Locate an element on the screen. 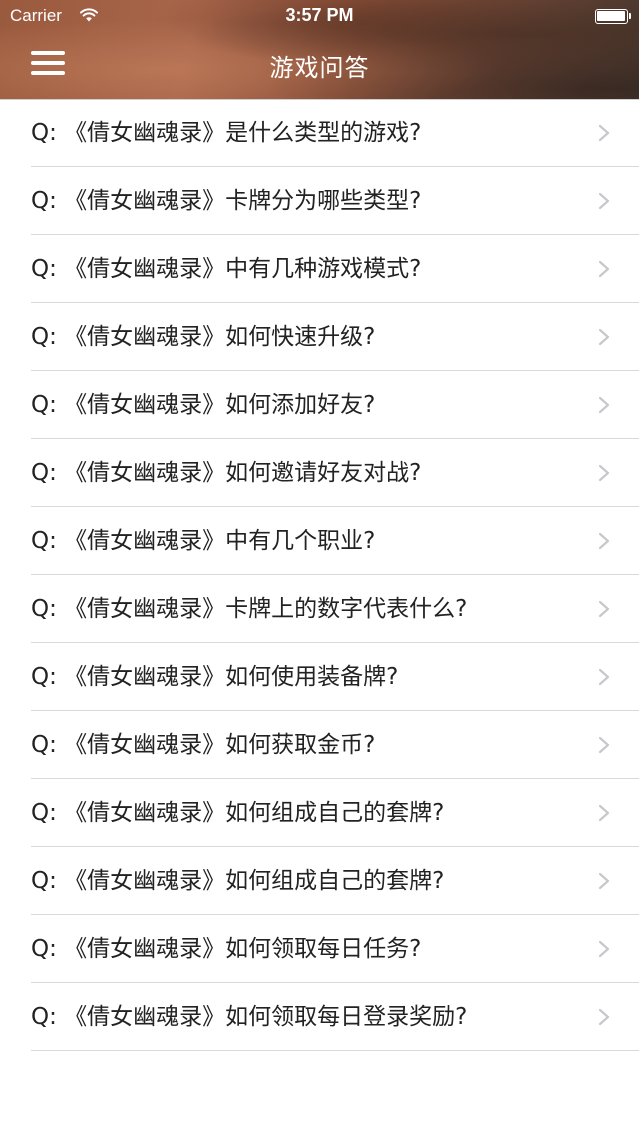 This screenshot has height=1136, width=639. list-item: Q: 《倩女幽魂录》如何领取每日登录奖励? is located at coordinates (319, 1017).